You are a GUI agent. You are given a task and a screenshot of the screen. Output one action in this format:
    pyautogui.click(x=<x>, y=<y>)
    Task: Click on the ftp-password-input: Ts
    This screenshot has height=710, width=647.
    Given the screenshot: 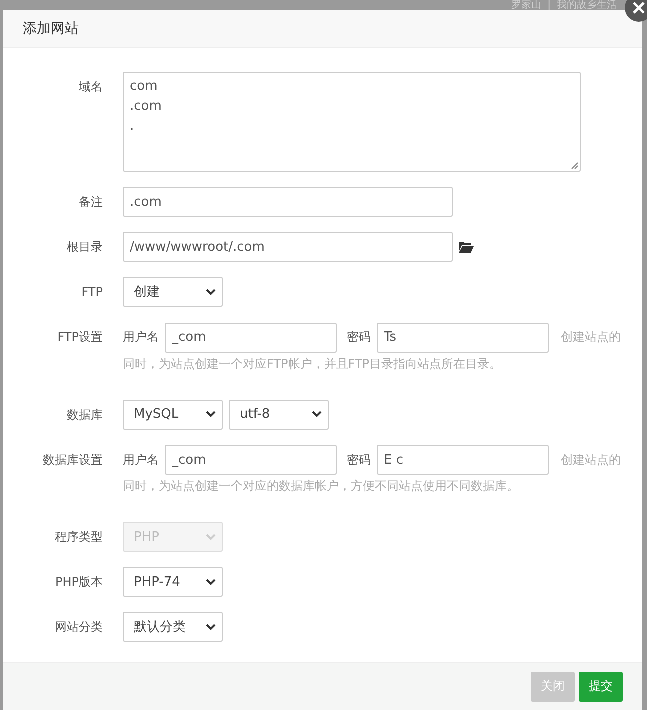 What is the action you would take?
    pyautogui.click(x=463, y=337)
    